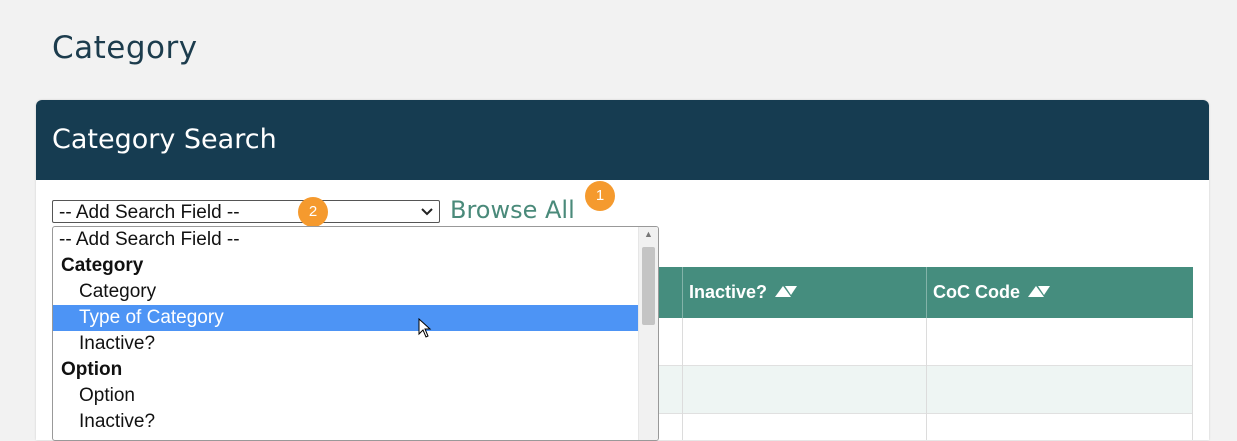  I want to click on option-type-of-category: Type of Category, so click(346, 318).